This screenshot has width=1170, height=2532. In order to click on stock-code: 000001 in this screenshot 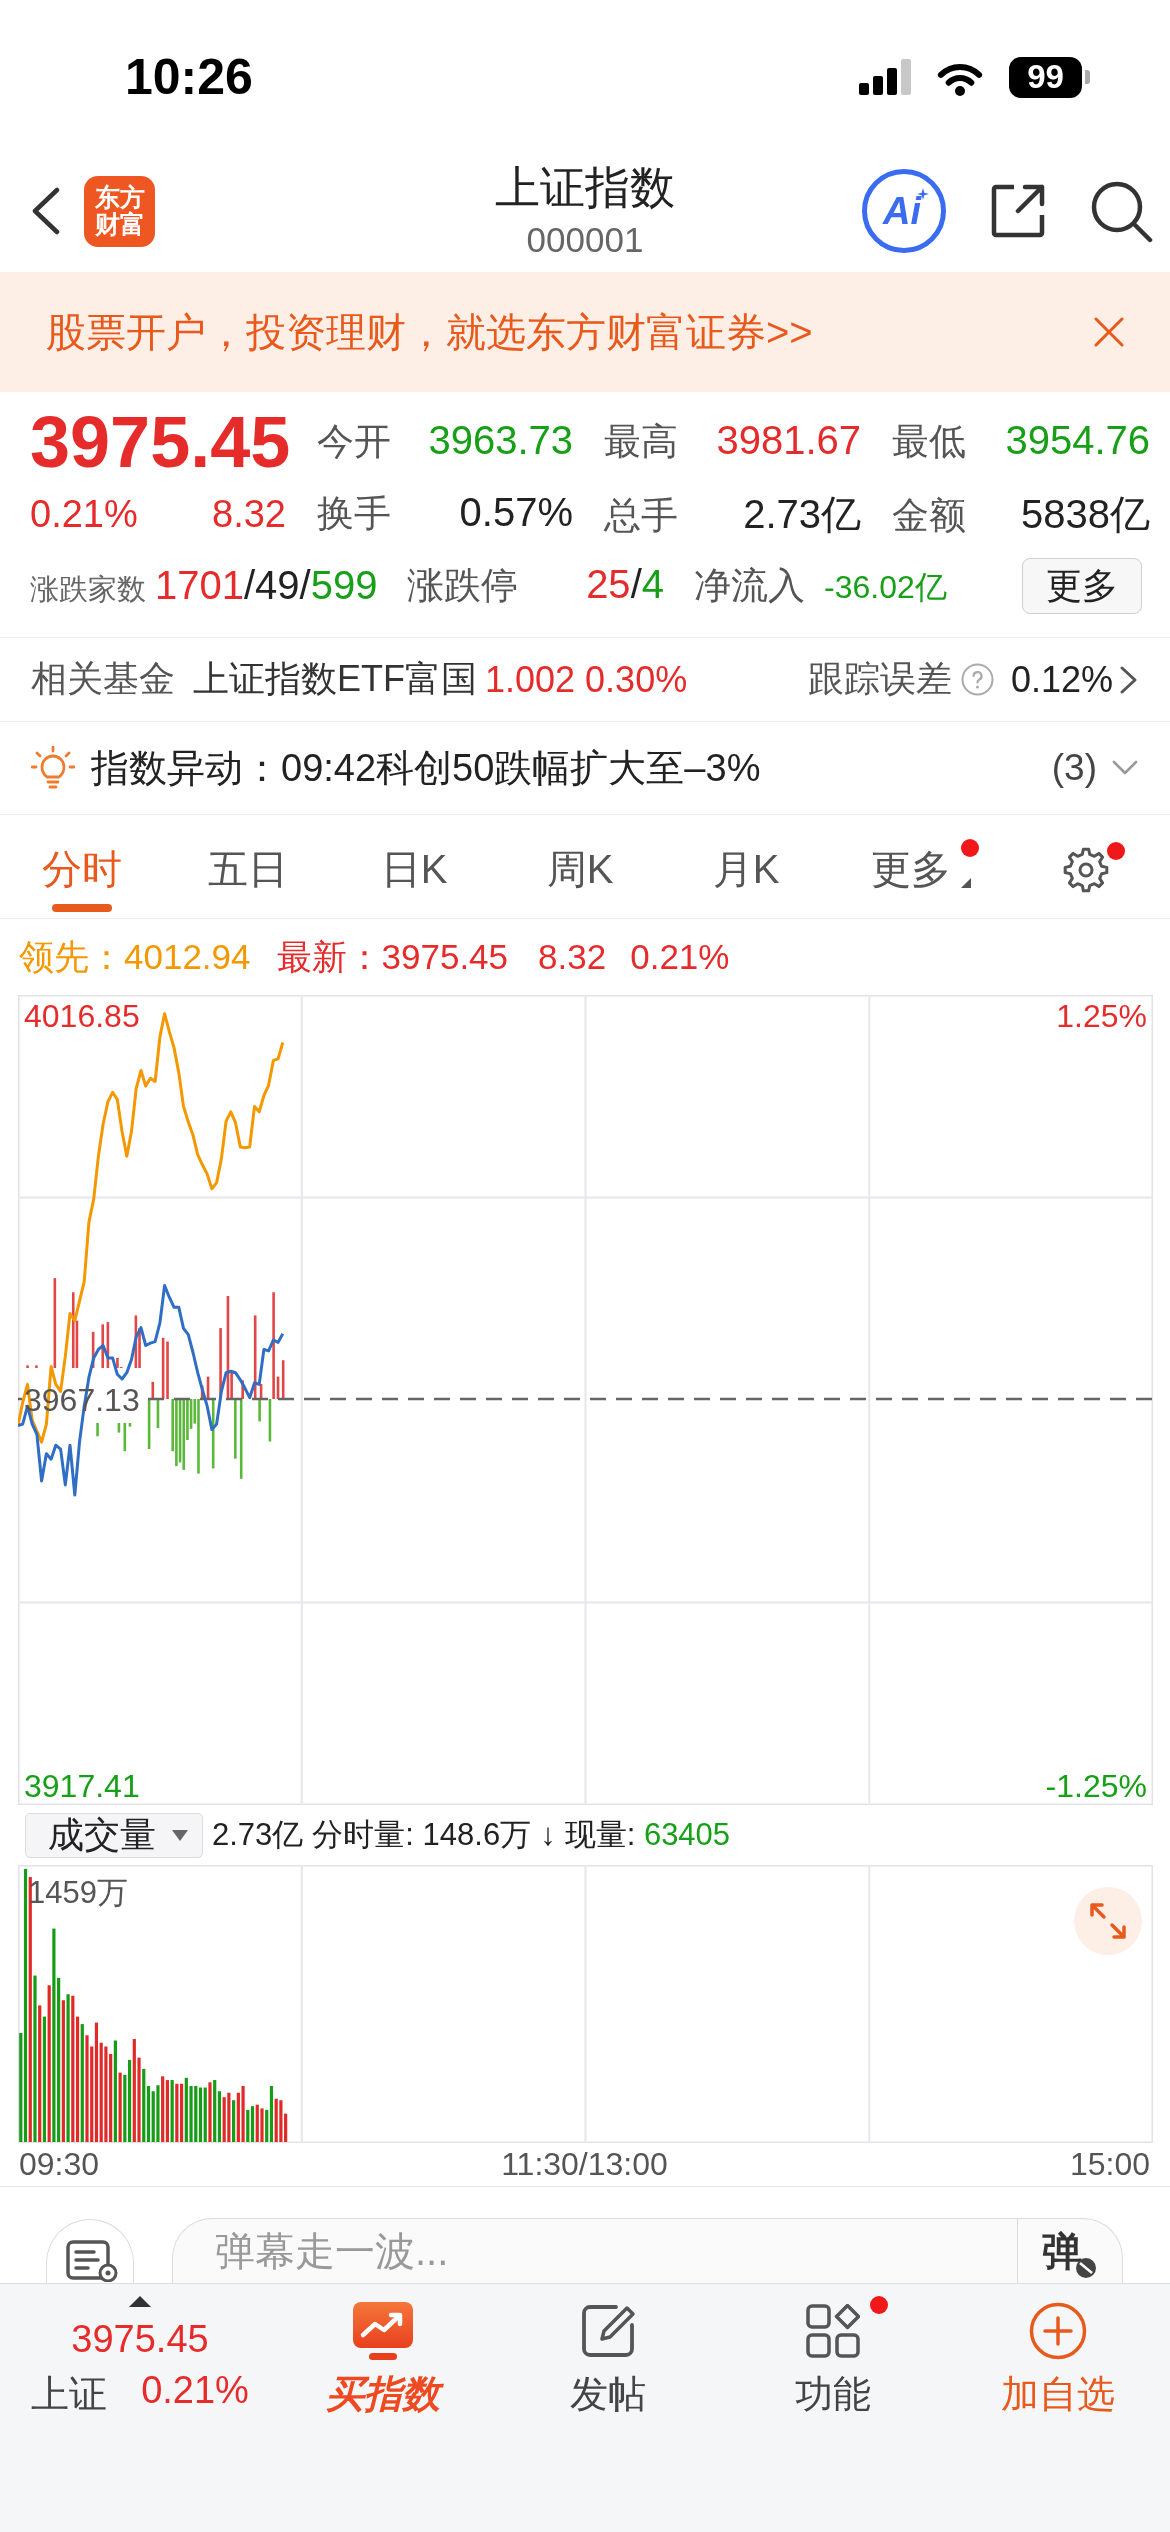, I will do `click(585, 239)`.